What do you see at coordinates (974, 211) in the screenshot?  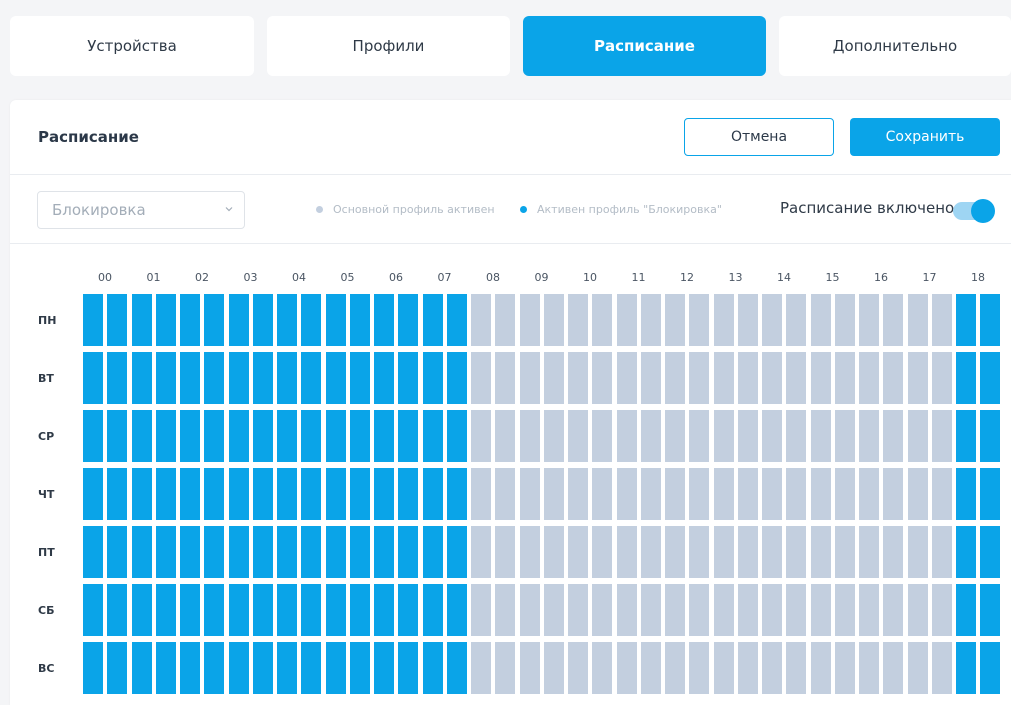 I see `schedule-enabled-toggle` at bounding box center [974, 211].